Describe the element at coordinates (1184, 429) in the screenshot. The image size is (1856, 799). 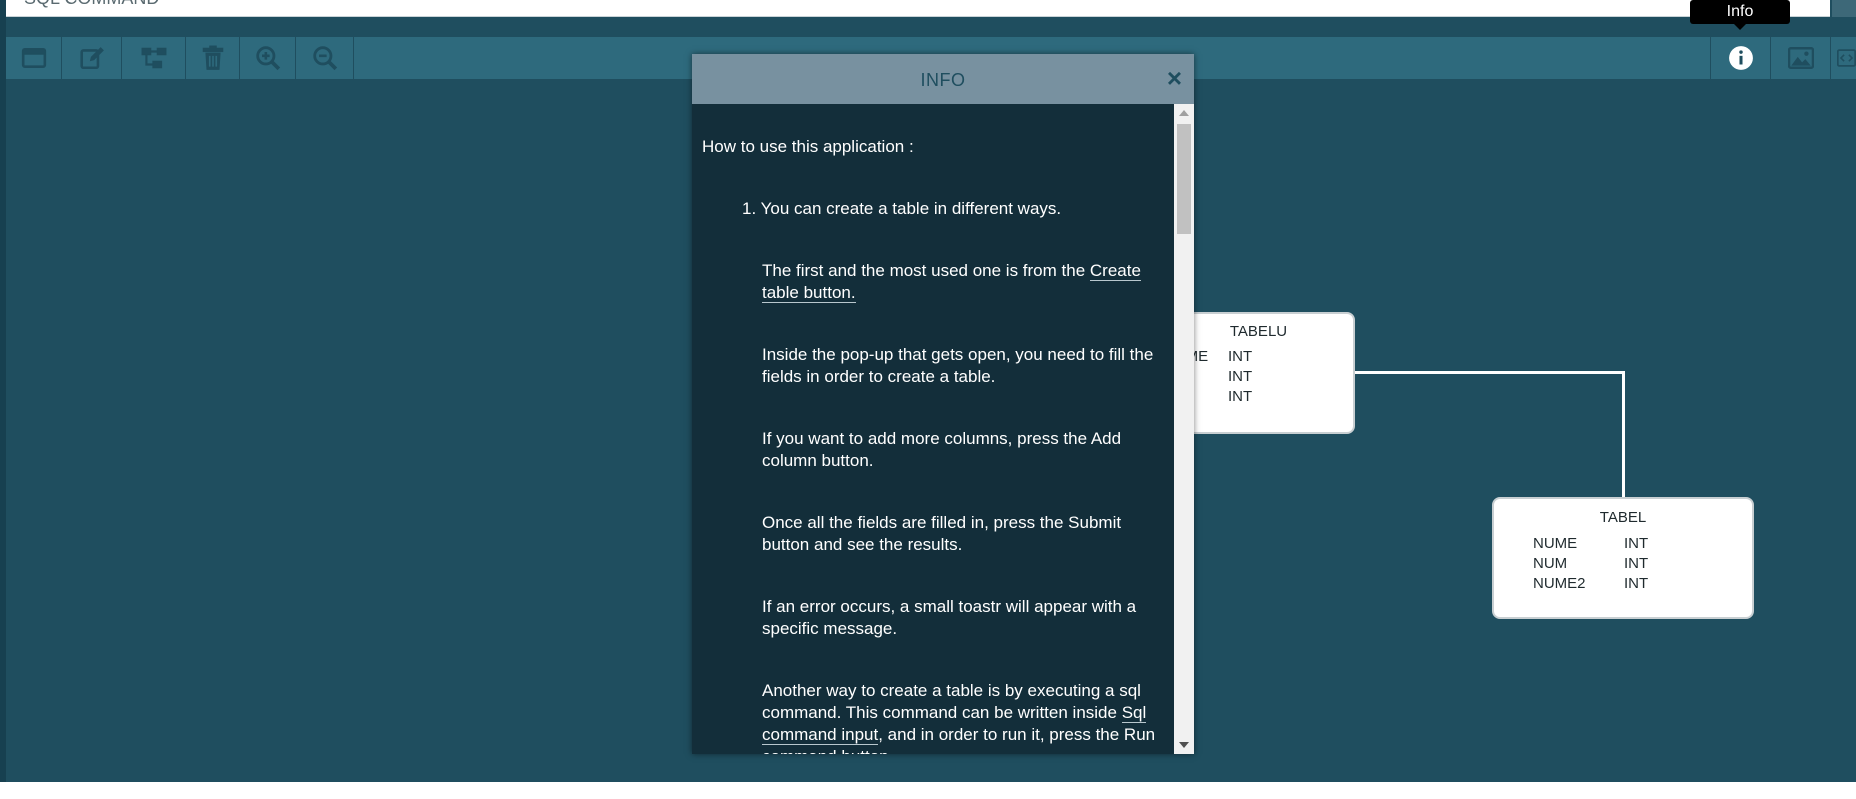
I see `modal-scrollbar` at that location.